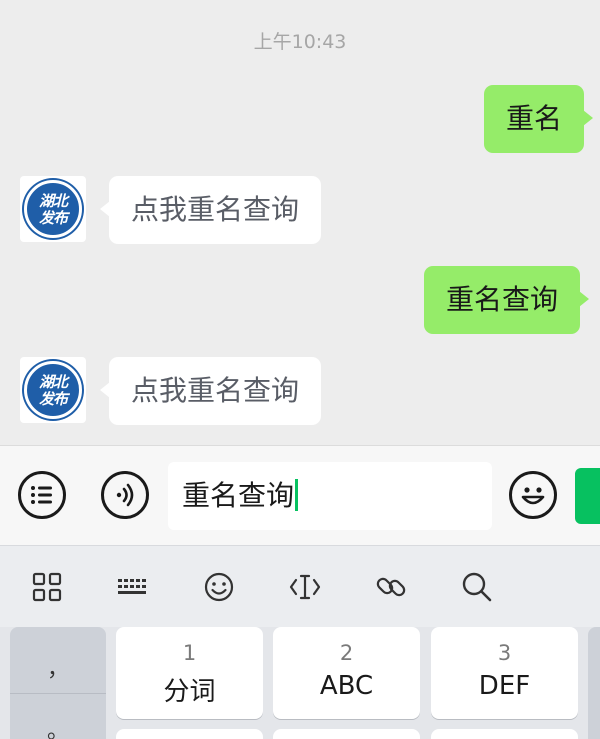 The width and height of the screenshot is (600, 739). I want to click on key-2-number: 2, so click(346, 653).